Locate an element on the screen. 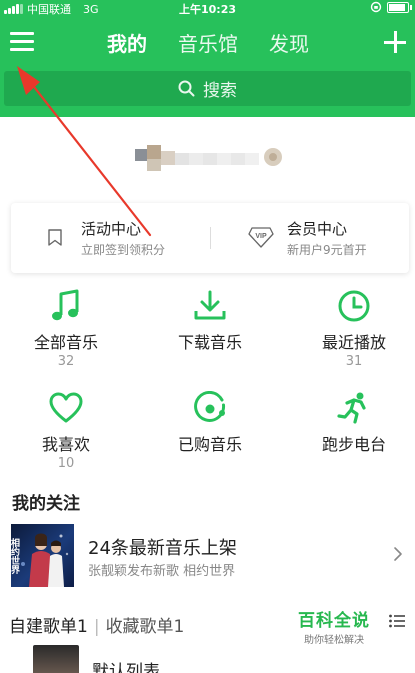 The image size is (415, 673). activity-card: 活动中心 立即签到领积分 VIP 会员中心 新用户9元首开 is located at coordinates (210, 238).